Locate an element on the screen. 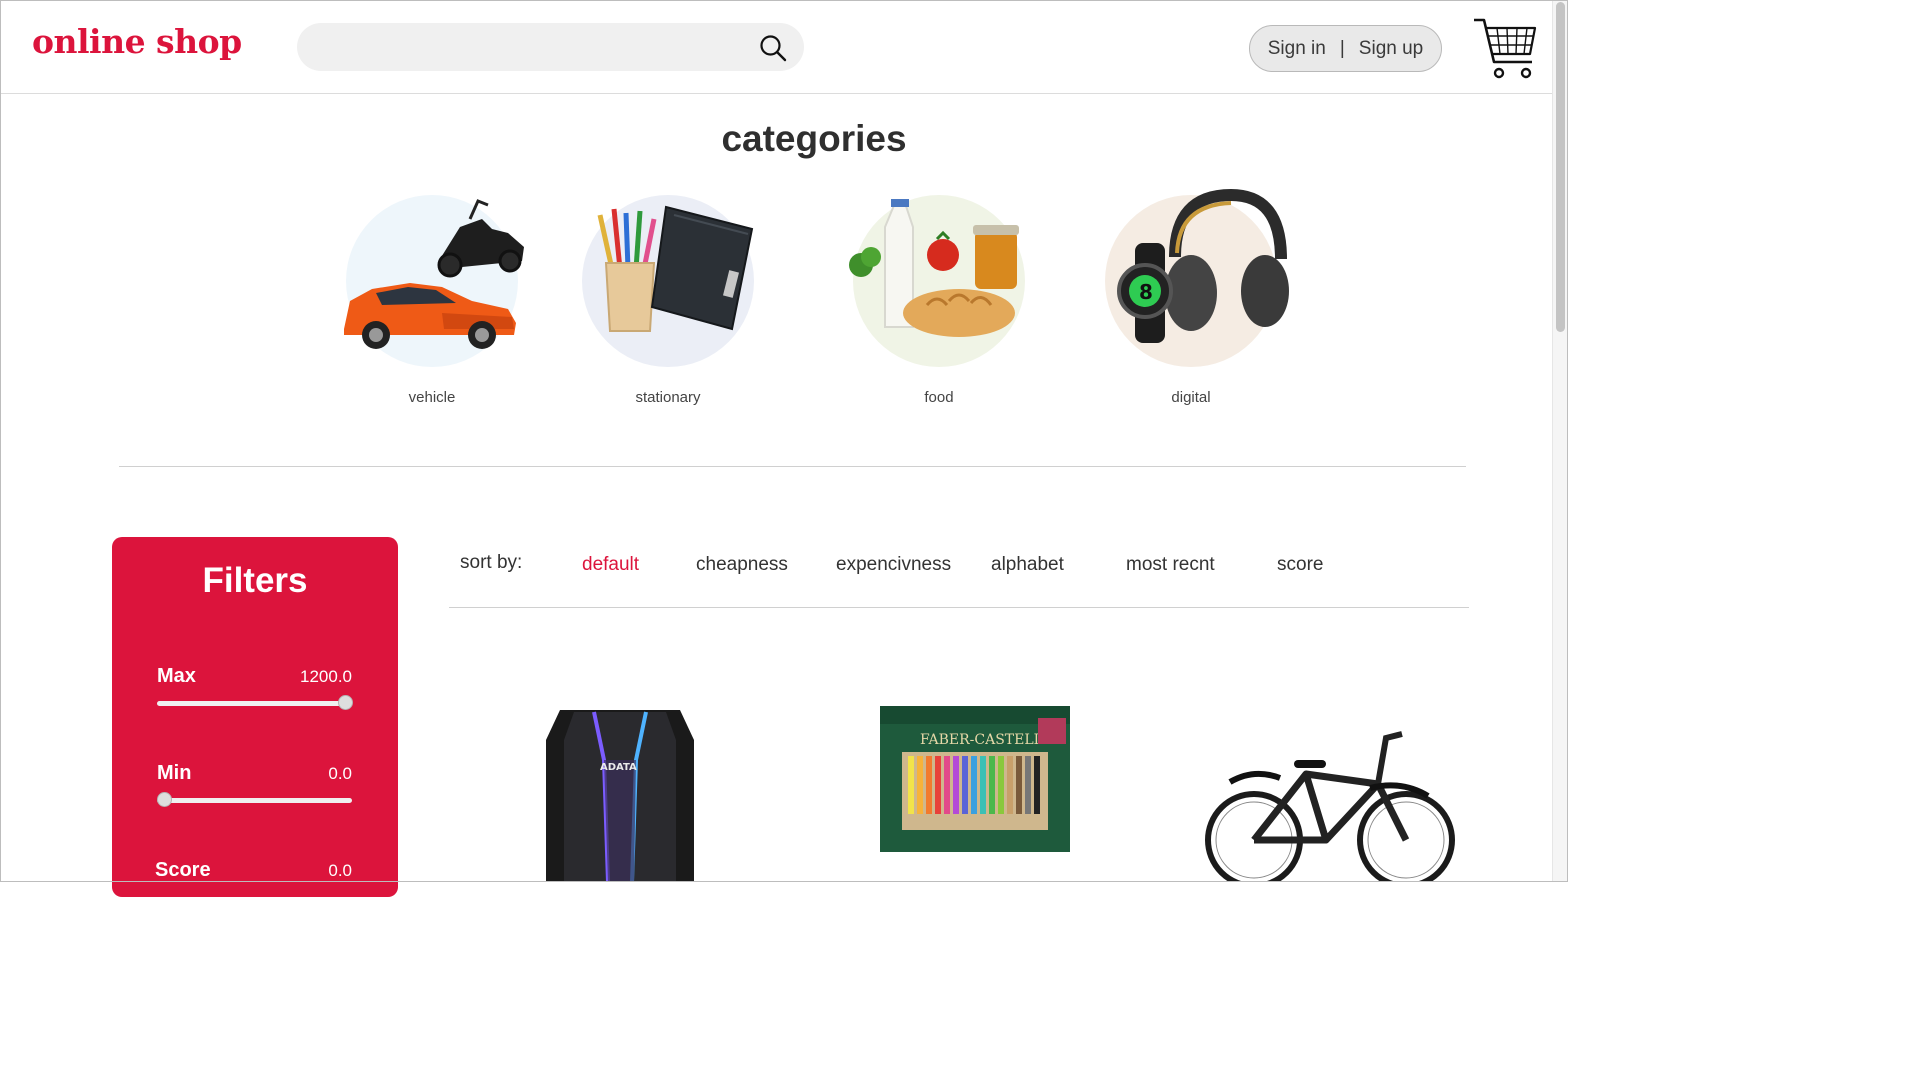 The width and height of the screenshot is (1920, 1080). category-vehicle-image is located at coordinates (434, 281).